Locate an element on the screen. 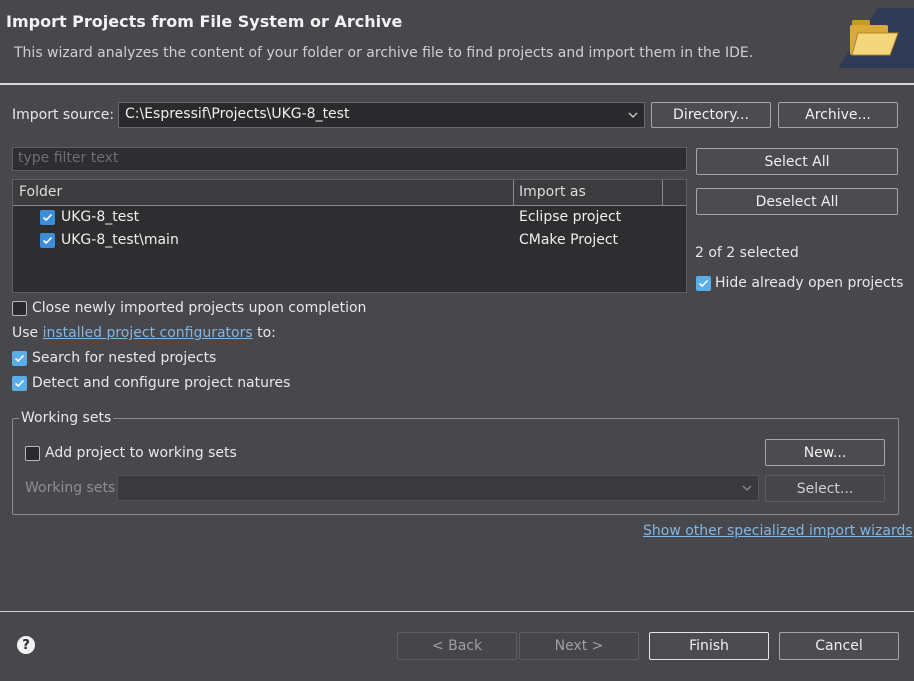 The image size is (914, 681). table-row: UKG-8_test Eclipse project is located at coordinates (349, 217).